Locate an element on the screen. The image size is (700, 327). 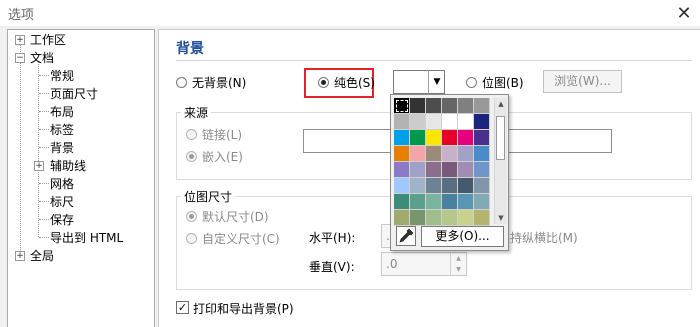
tree-item-global: 全局 is located at coordinates (42, 255).